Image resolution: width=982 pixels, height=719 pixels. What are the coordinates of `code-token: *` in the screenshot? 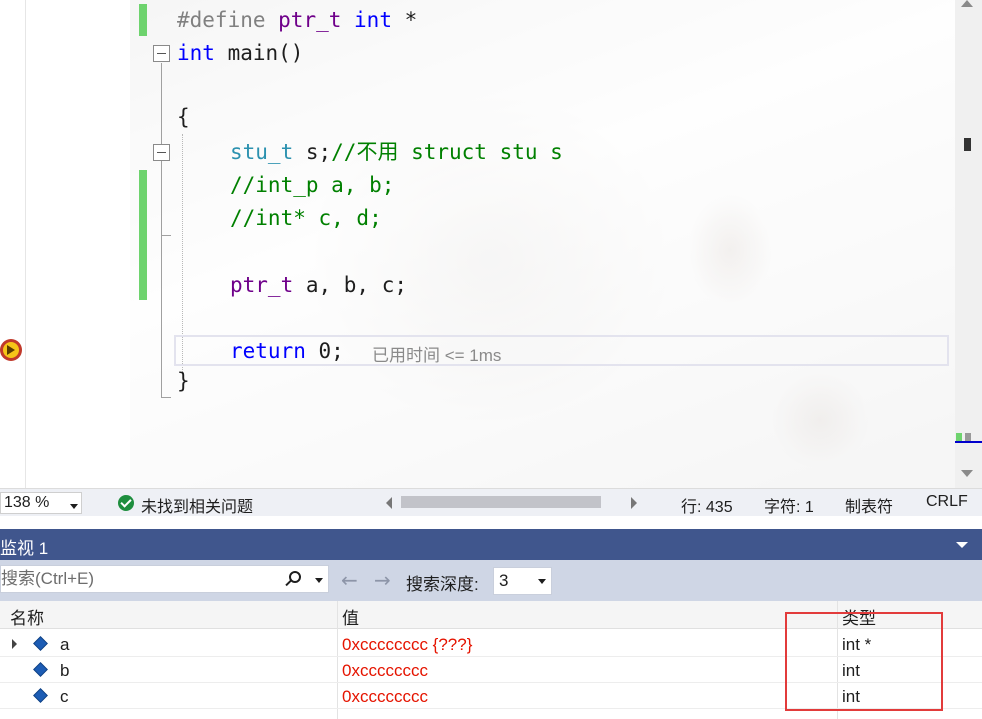 It's located at (404, 20).